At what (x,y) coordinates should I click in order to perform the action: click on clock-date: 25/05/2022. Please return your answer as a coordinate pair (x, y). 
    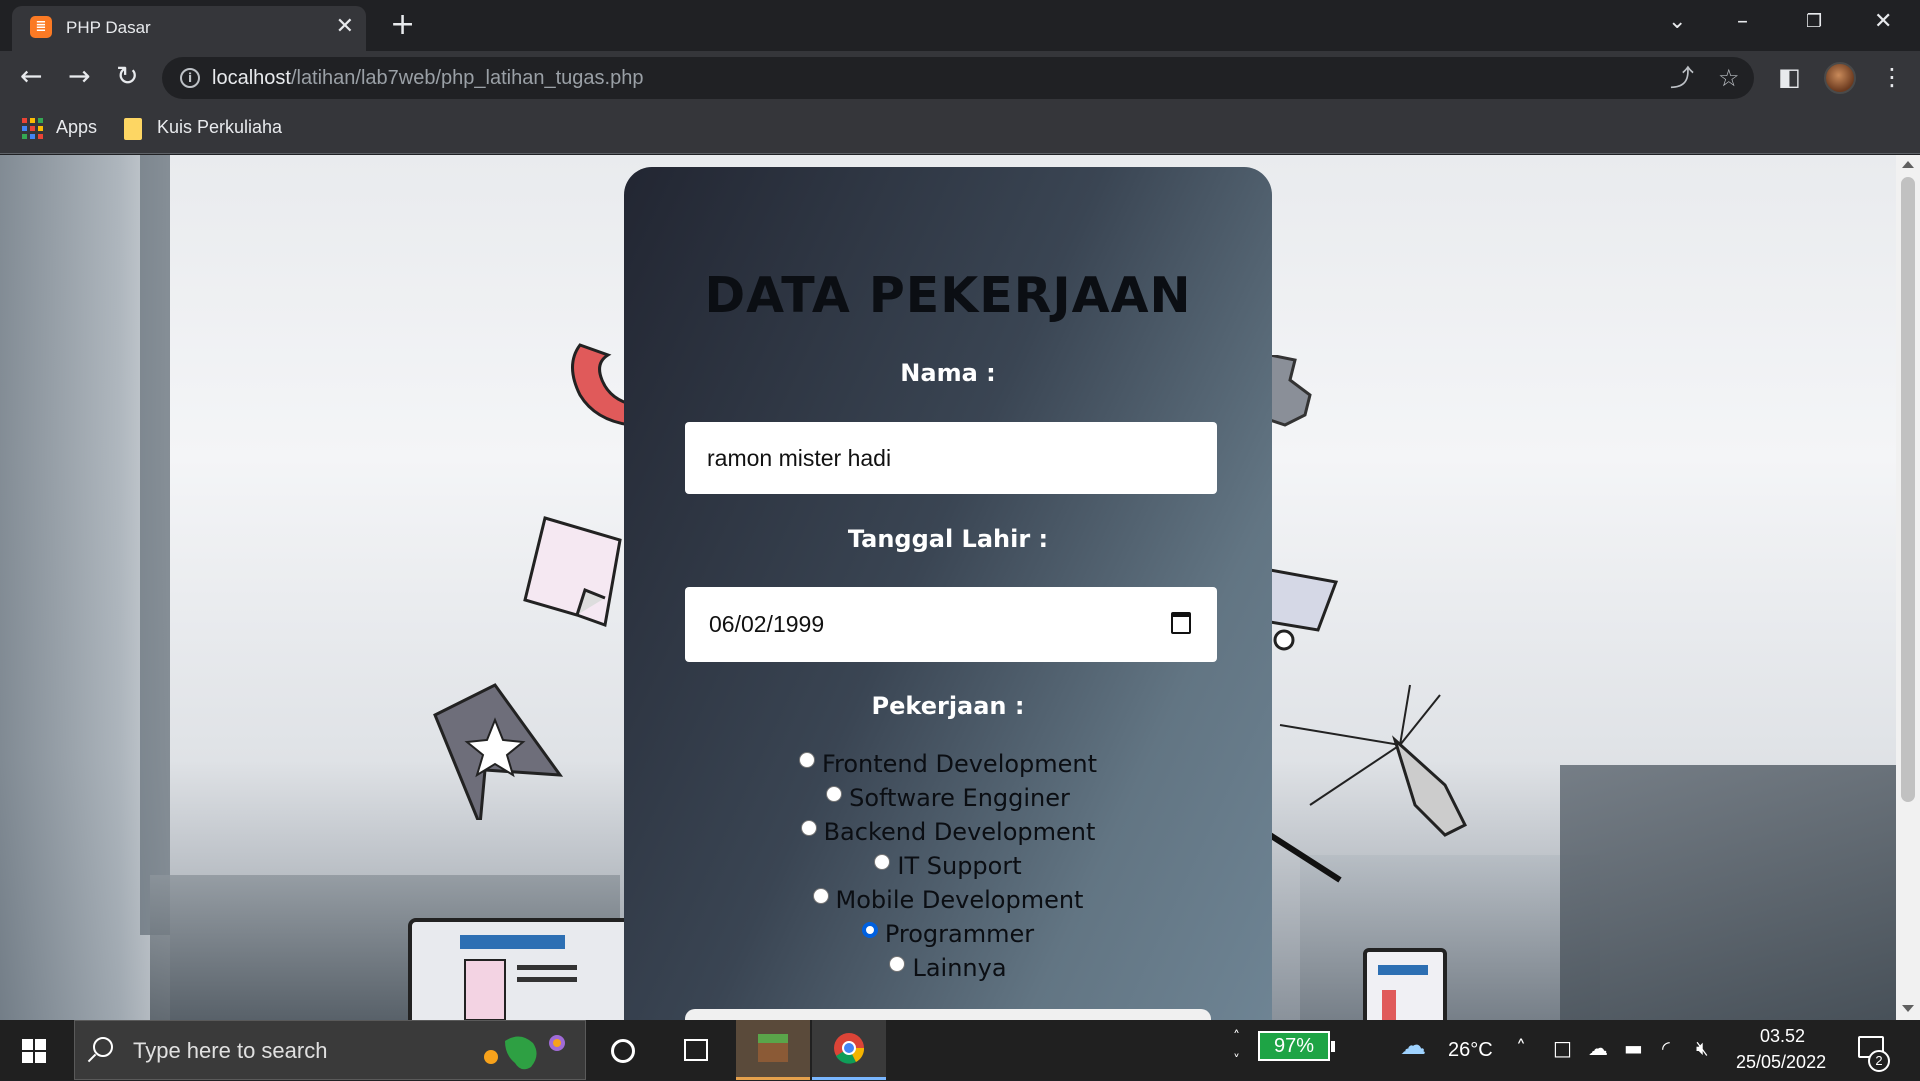
    Looking at the image, I should click on (1781, 1062).